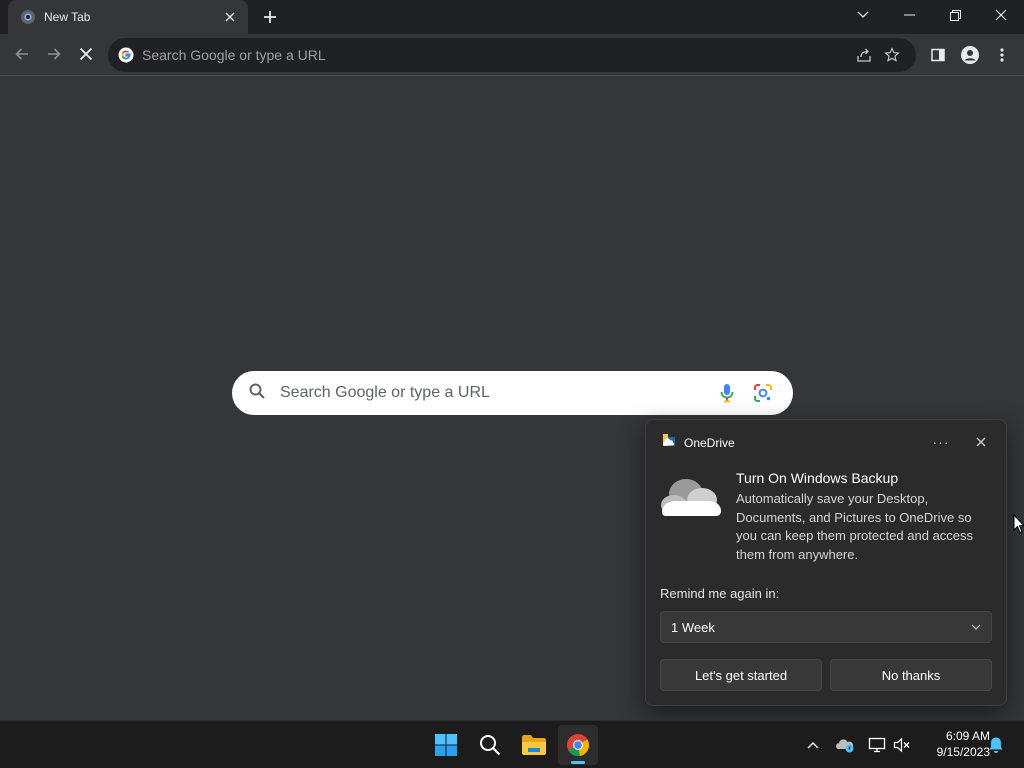 The image size is (1024, 768). I want to click on chrome-favicon-icon, so click(28, 17).